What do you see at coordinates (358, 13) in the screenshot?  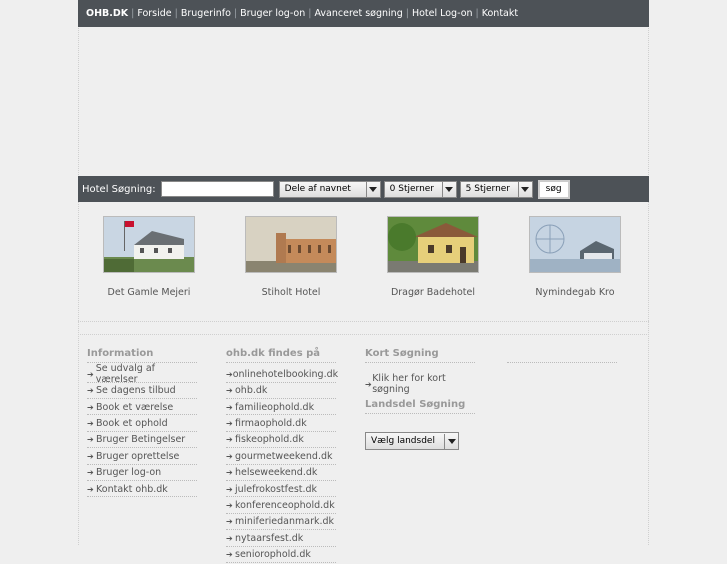 I see `nav-avanceret-soegning: Avanceret søgning` at bounding box center [358, 13].